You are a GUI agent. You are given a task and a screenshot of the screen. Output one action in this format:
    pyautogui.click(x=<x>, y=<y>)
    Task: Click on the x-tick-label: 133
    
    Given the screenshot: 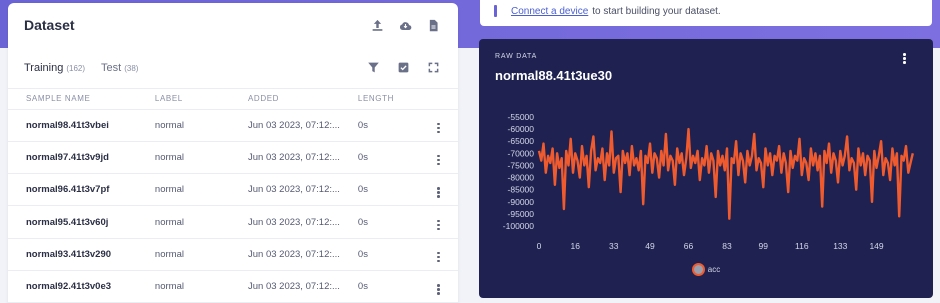 What is the action you would take?
    pyautogui.click(x=840, y=246)
    